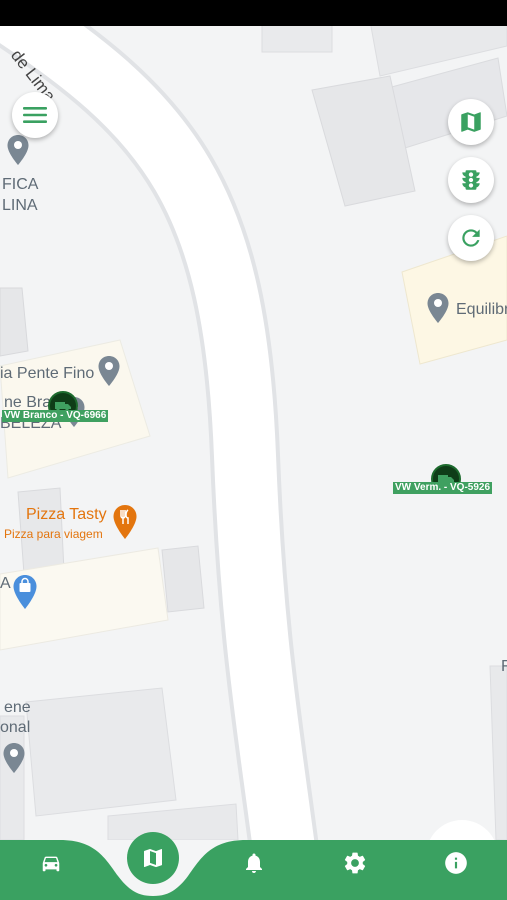  Describe the element at coordinates (443, 488) in the screenshot. I see `vehicle-plate-label: VW Verm. - VQ-5926` at that location.